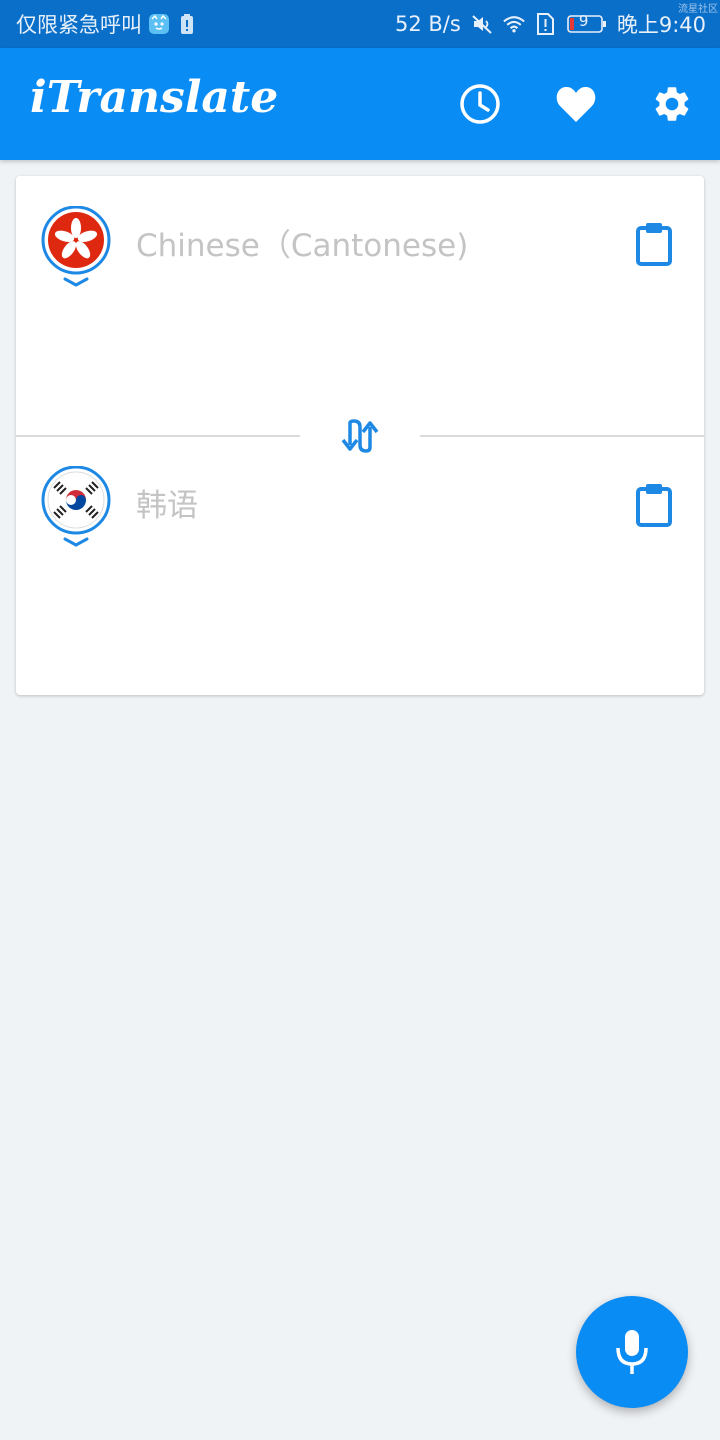  I want to click on gear-icon, so click(672, 104).